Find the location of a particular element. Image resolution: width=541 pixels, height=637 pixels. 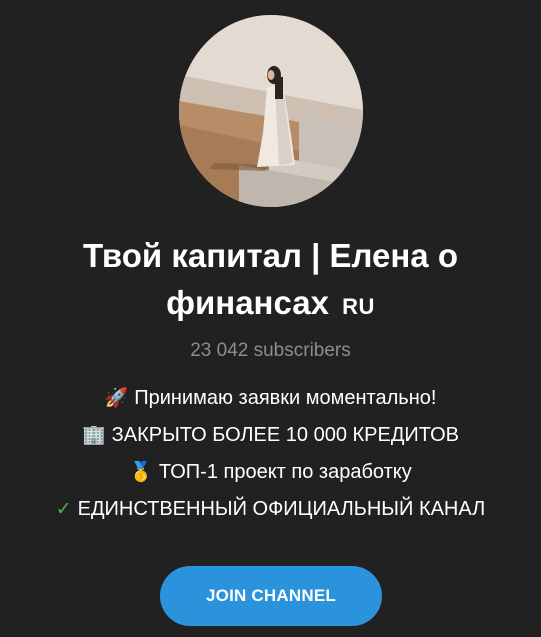

medal-icon: 🥇 is located at coordinates (141, 472).